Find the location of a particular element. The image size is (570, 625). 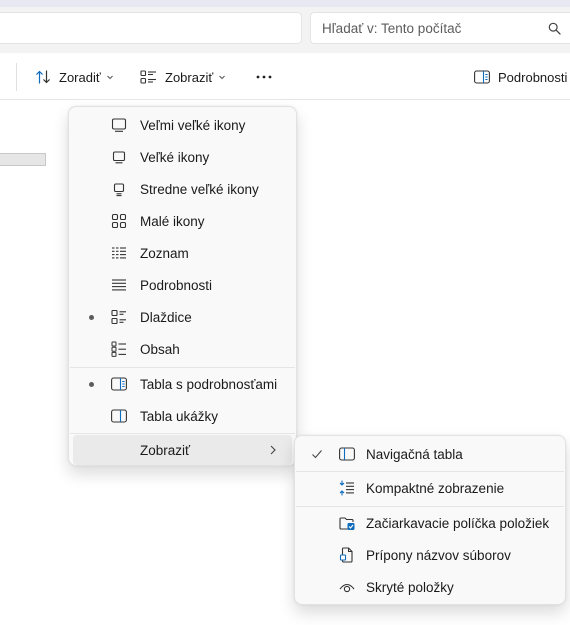

title-bar-strip is located at coordinates (285, 3).